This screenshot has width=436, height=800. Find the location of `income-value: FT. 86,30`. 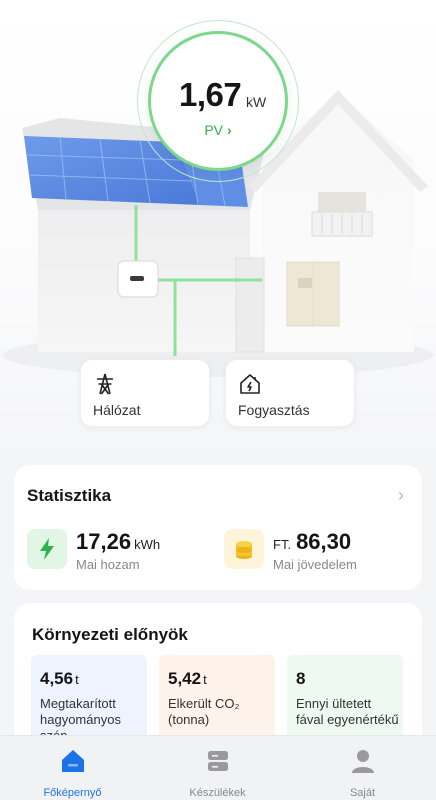

income-value: FT. 86,30 is located at coordinates (312, 541).